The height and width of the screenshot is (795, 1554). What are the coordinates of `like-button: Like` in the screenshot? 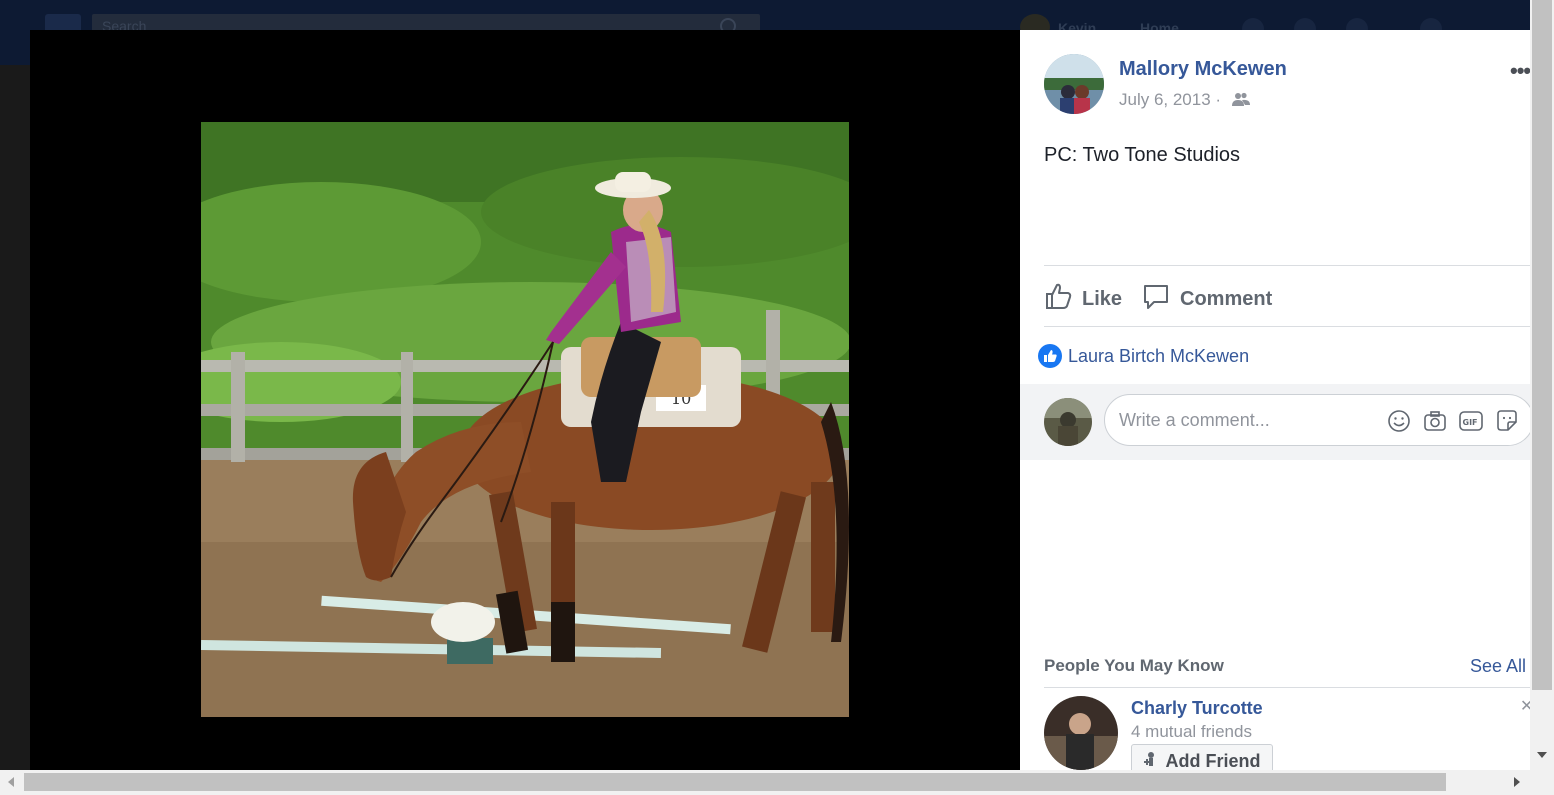 It's located at (1083, 299).